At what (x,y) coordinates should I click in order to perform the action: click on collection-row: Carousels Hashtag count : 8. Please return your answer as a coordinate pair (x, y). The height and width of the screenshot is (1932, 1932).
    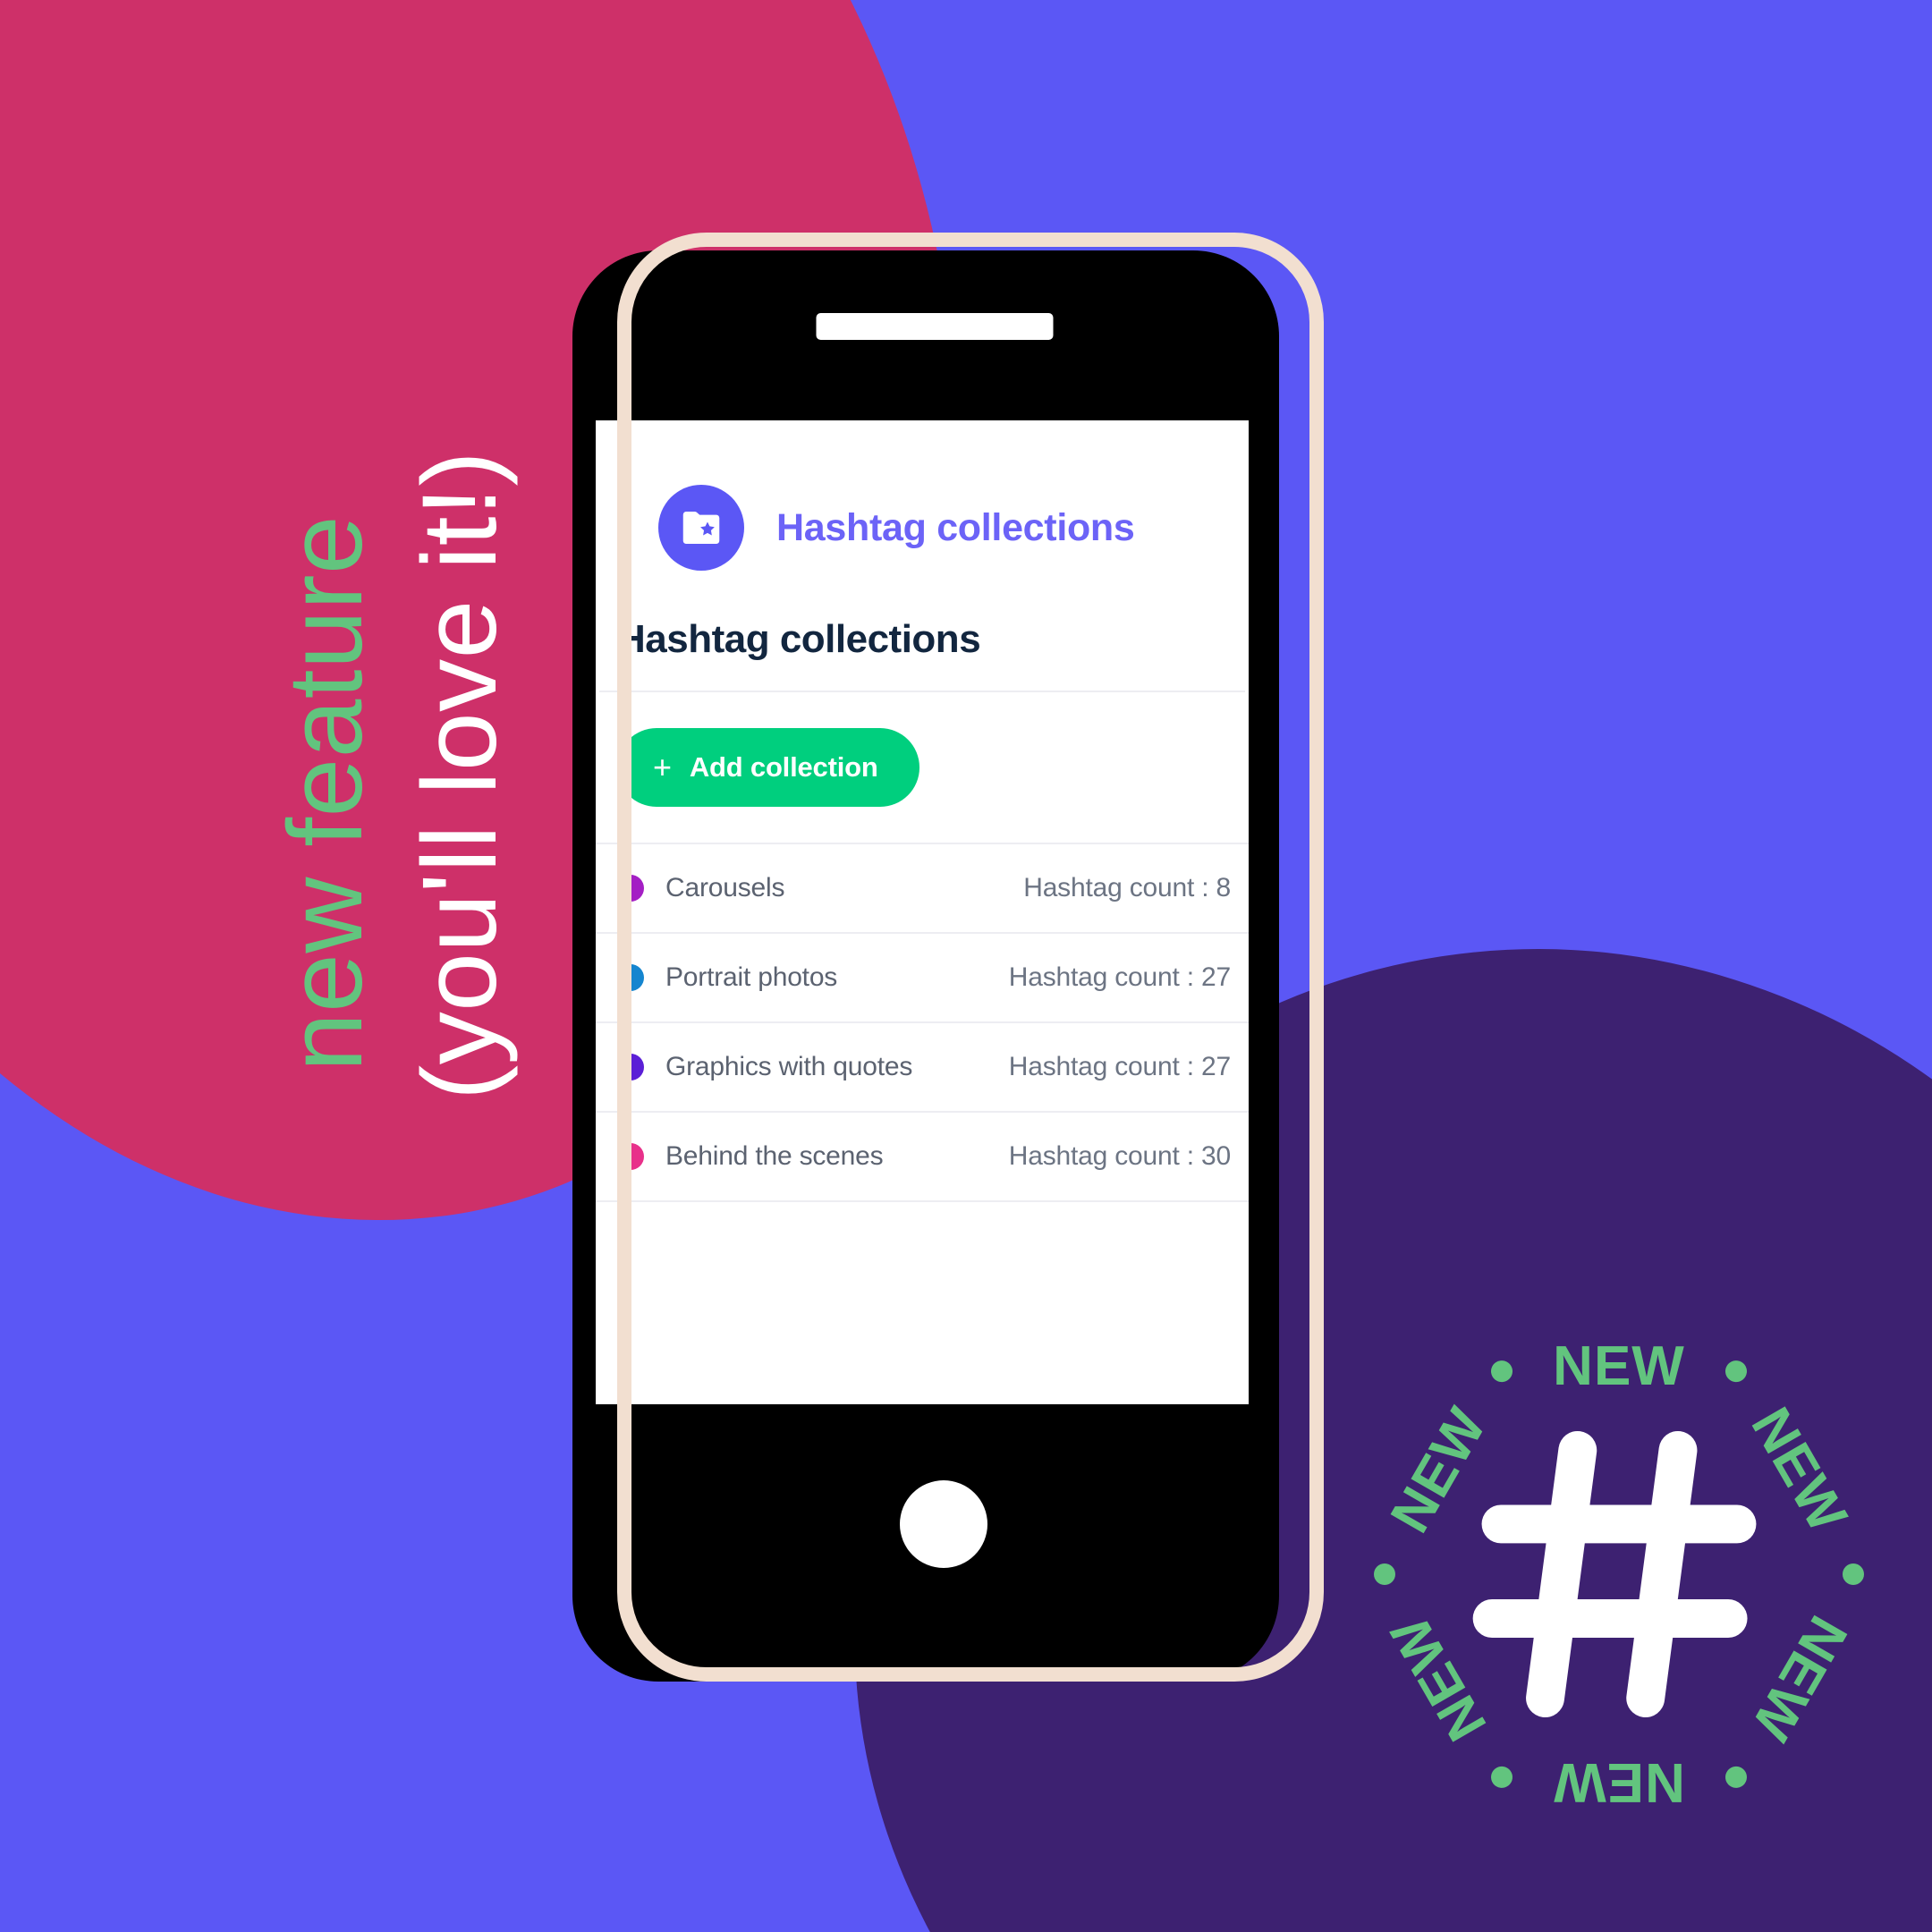
    Looking at the image, I should click on (922, 887).